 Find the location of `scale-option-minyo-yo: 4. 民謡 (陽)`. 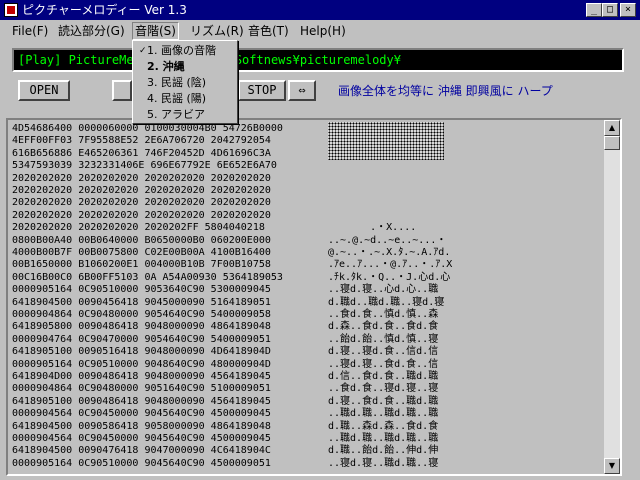

scale-option-minyo-yo: 4. 民謡 (陽) is located at coordinates (185, 99).